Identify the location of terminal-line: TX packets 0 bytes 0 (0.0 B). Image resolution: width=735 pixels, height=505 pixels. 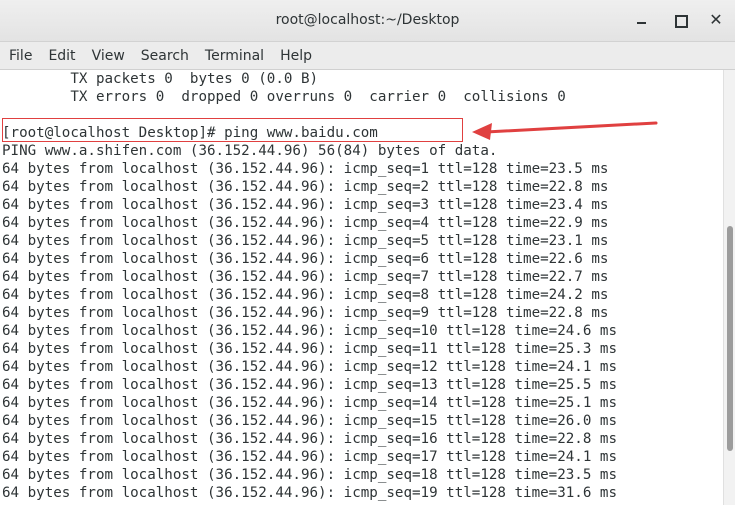
(160, 79).